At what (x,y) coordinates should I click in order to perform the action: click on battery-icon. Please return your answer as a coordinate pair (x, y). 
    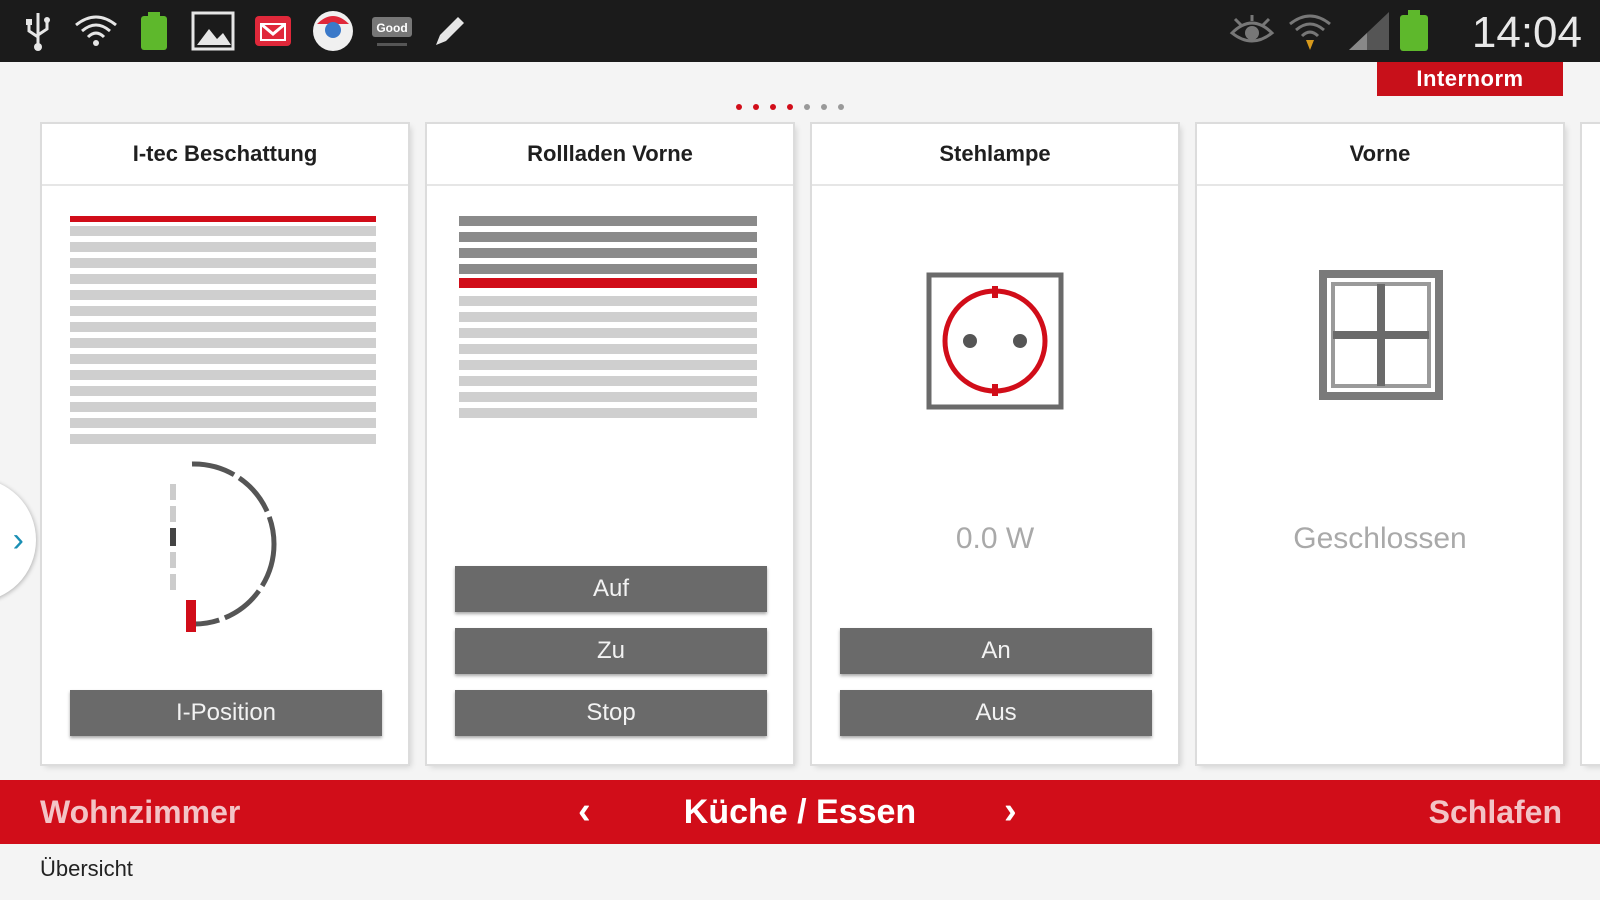
    Looking at the image, I should click on (1414, 31).